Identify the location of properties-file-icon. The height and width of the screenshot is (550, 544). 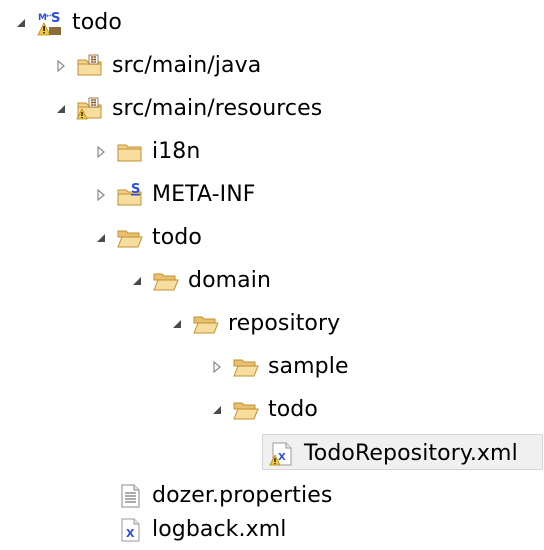
(130, 496).